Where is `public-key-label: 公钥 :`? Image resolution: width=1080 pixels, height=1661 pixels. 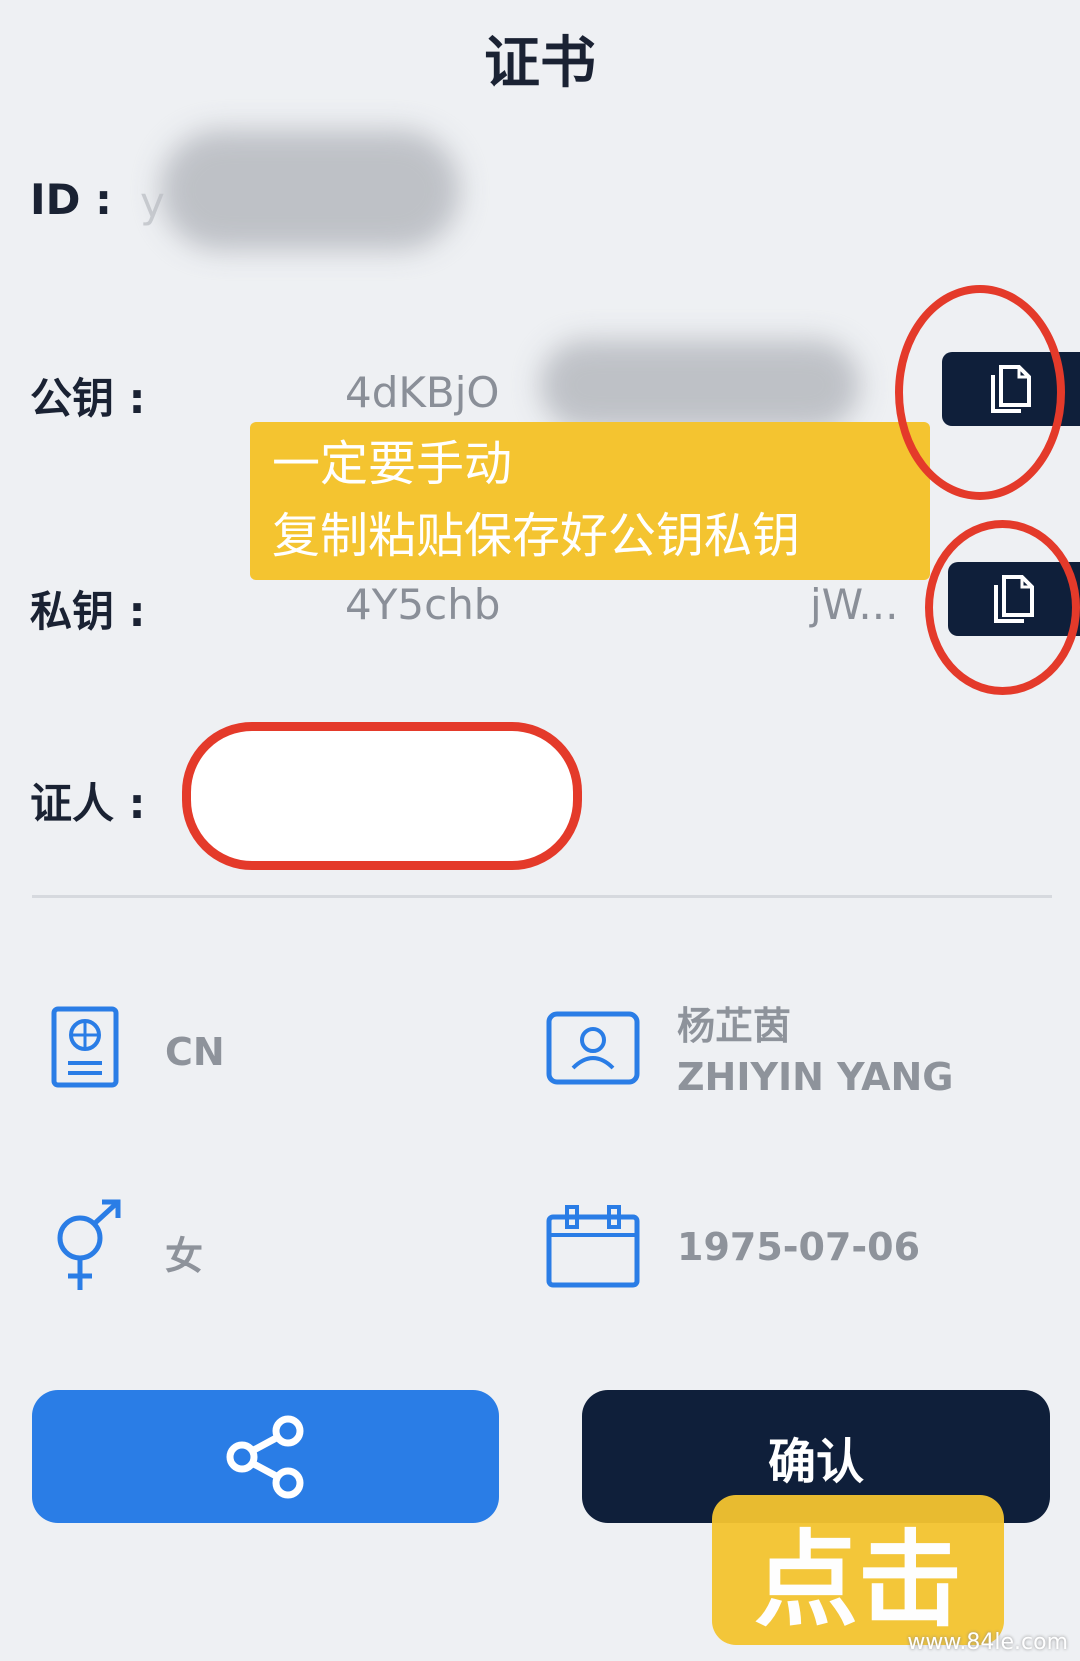 public-key-label: 公钥 : is located at coordinates (88, 398).